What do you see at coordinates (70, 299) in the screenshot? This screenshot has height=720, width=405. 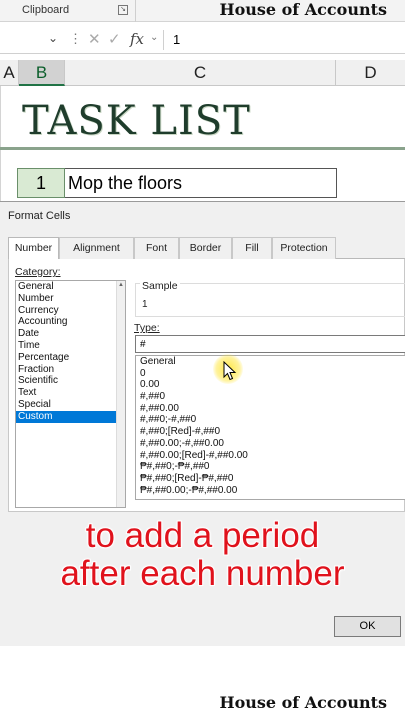 I see `category-item: Number` at bounding box center [70, 299].